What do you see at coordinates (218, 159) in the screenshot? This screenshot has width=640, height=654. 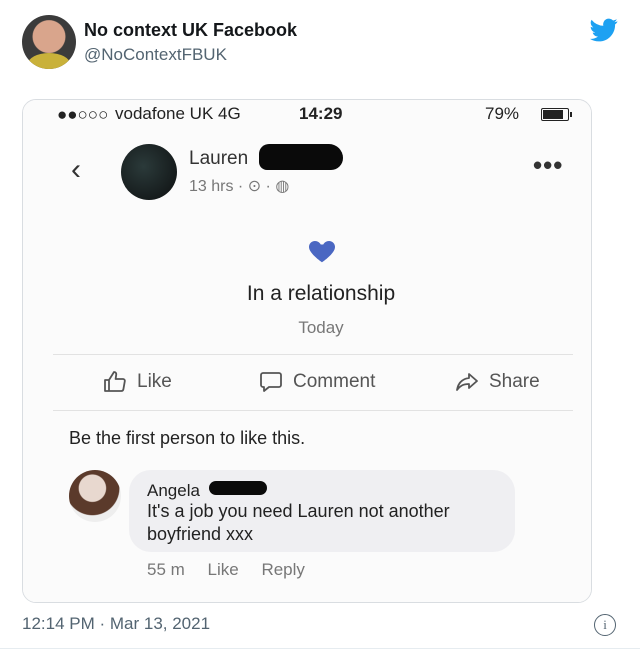 I see `post-author-name: Lauren` at bounding box center [218, 159].